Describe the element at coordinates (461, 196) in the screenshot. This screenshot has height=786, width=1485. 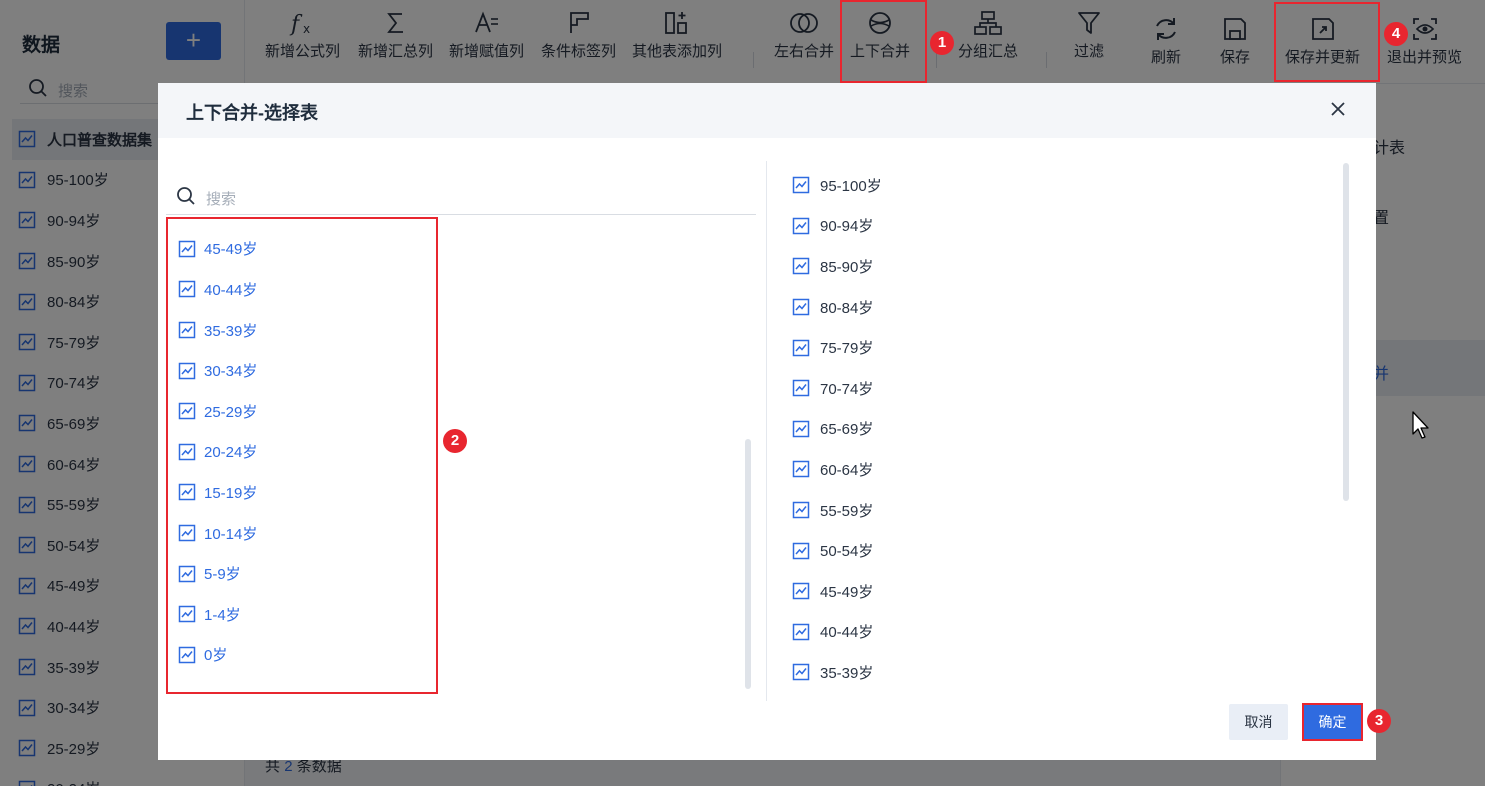
I see `dialog-search-input: 搜索` at that location.